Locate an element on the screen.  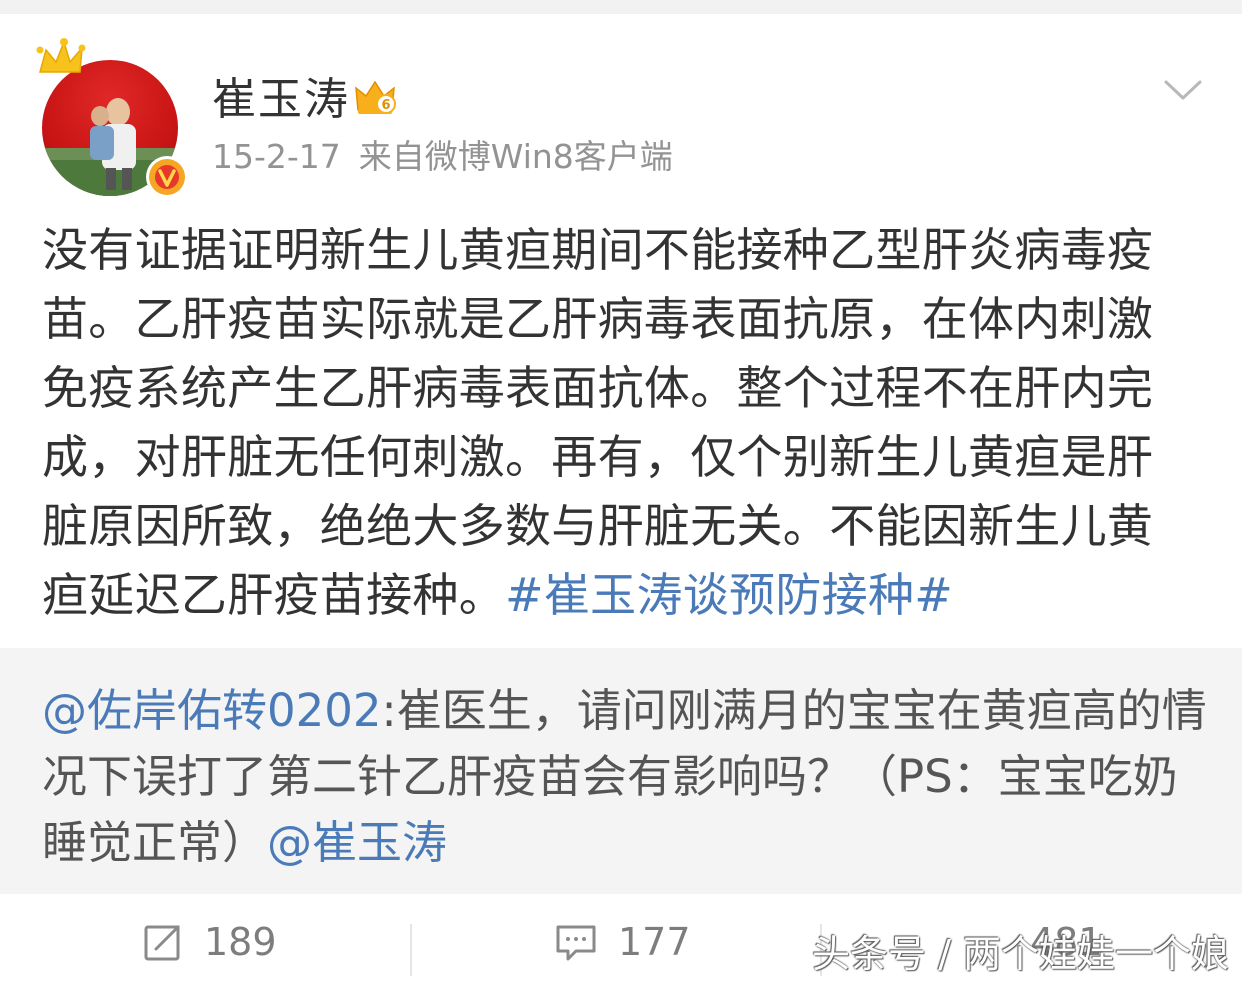
username: 崔玉涛 is located at coordinates (281, 100).